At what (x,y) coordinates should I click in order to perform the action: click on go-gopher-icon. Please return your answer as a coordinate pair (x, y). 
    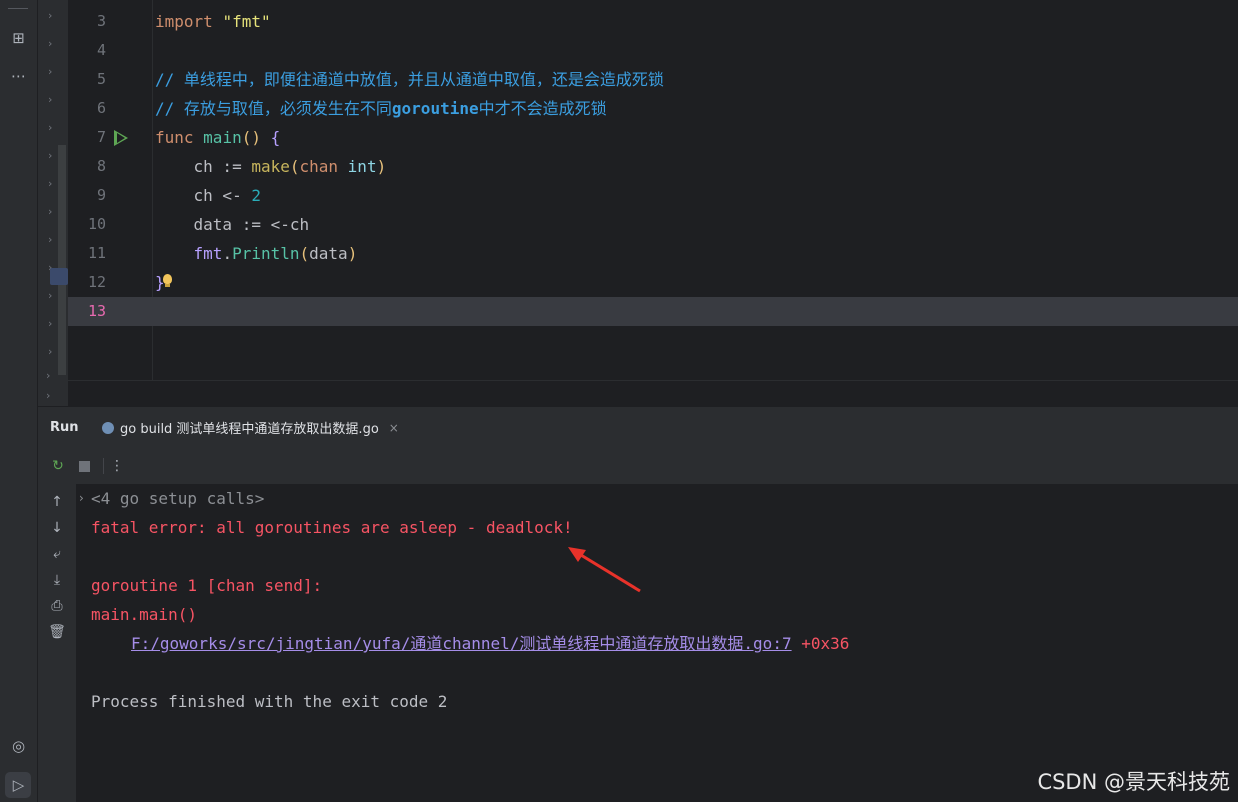
    Looking at the image, I should click on (108, 427).